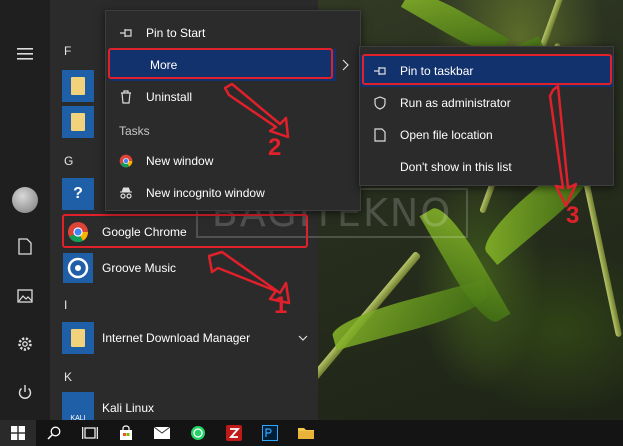  I want to click on search-icon, so click(54, 433).